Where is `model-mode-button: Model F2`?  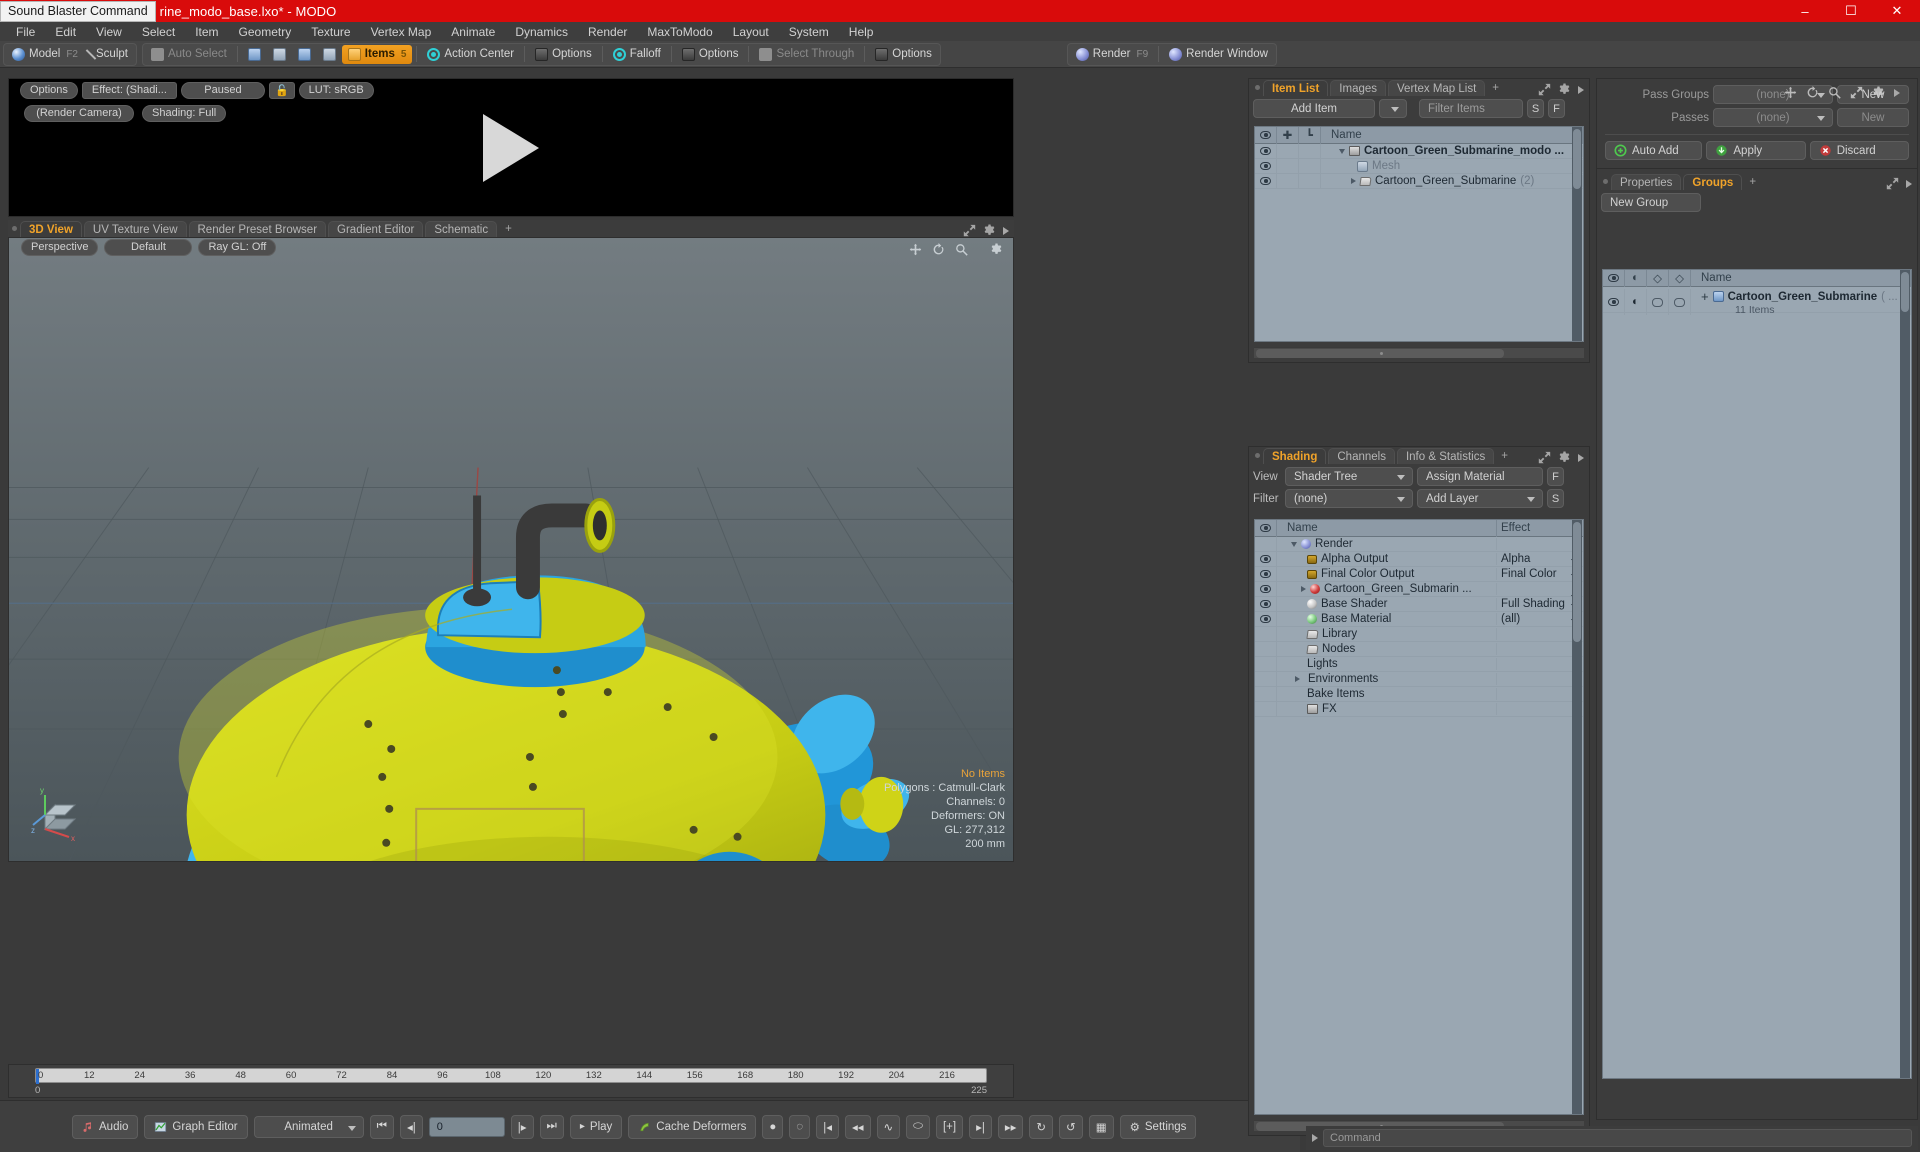 model-mode-button: Model F2 is located at coordinates (45, 54).